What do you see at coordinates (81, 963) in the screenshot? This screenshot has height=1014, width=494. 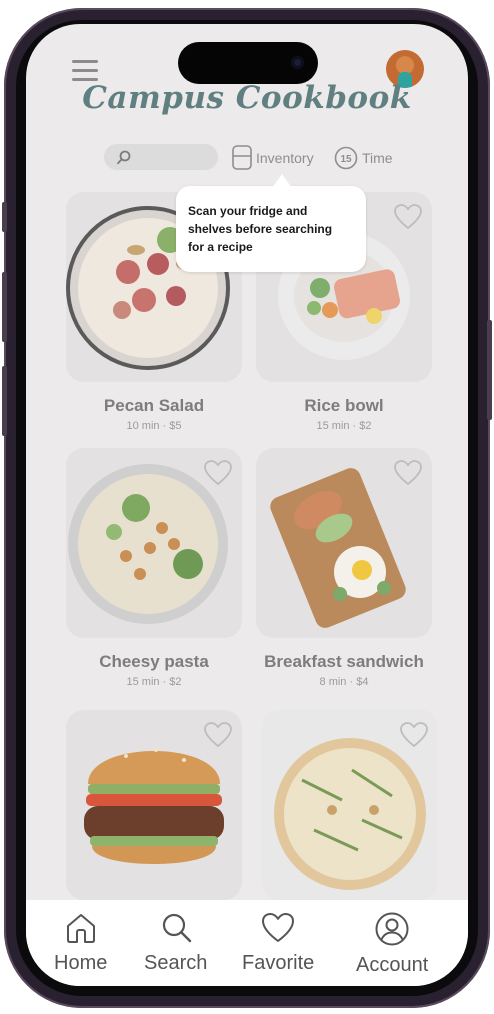 I see `tab-home-label: Home` at bounding box center [81, 963].